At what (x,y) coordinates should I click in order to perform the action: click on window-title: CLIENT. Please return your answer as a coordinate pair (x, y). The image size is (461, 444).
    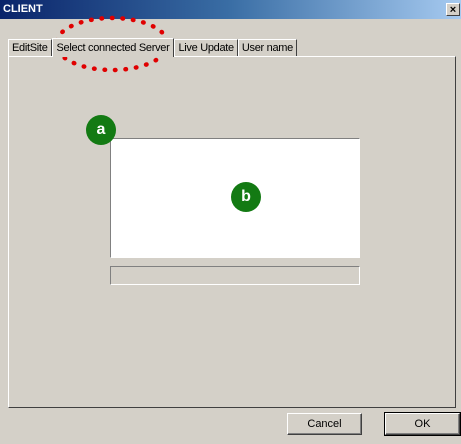
    Looking at the image, I should click on (23, 9).